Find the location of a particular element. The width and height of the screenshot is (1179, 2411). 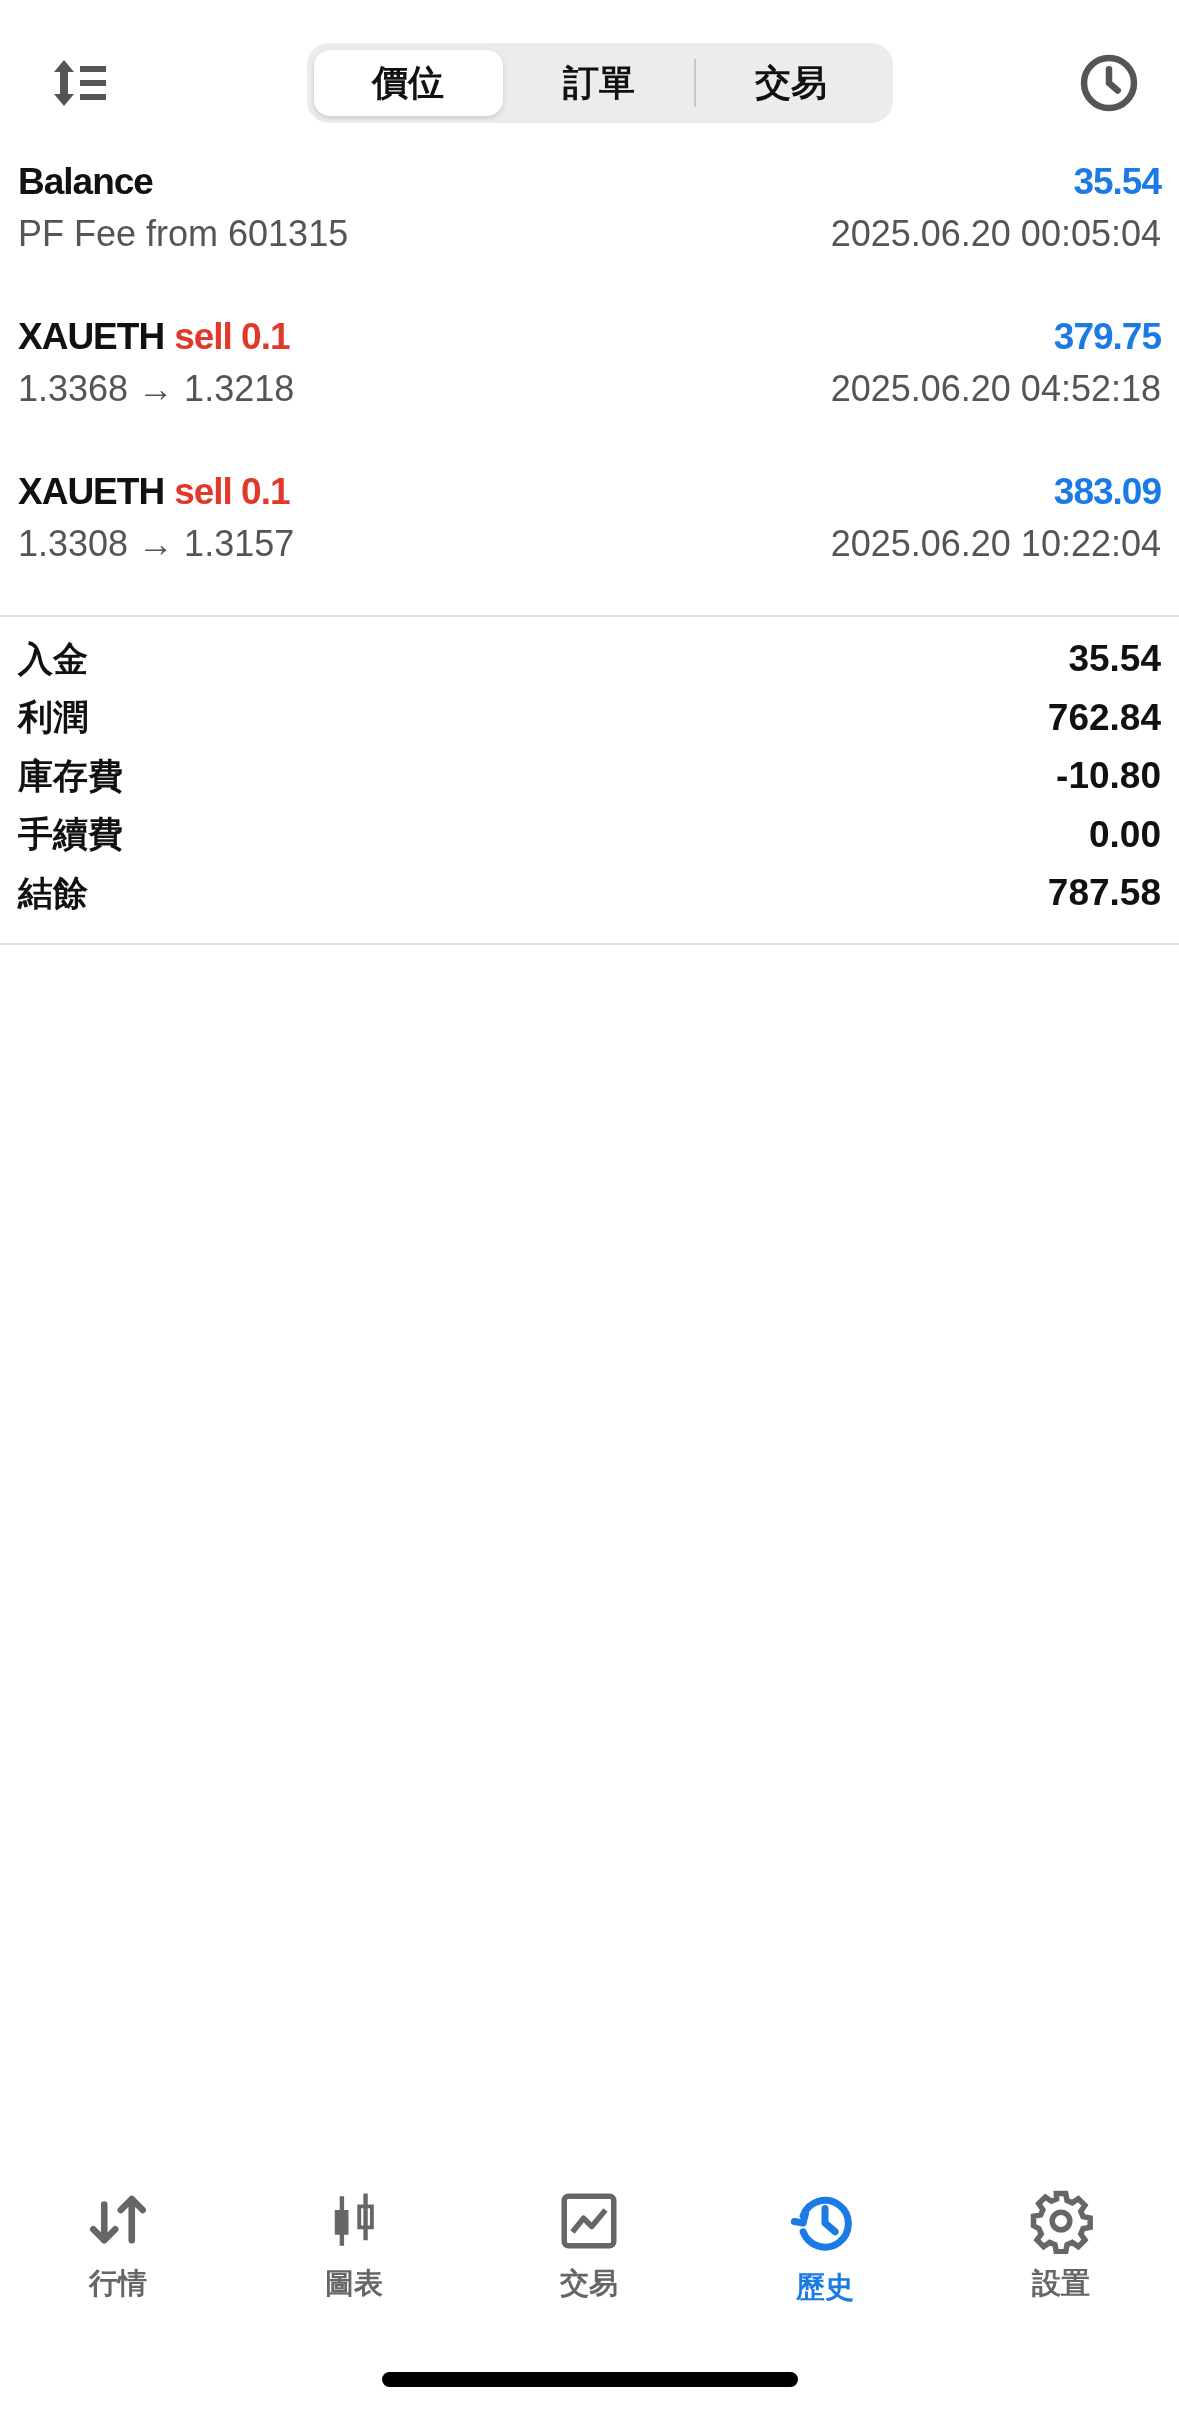

deal-time: 2025.06.20 10:22:04 is located at coordinates (995, 543).